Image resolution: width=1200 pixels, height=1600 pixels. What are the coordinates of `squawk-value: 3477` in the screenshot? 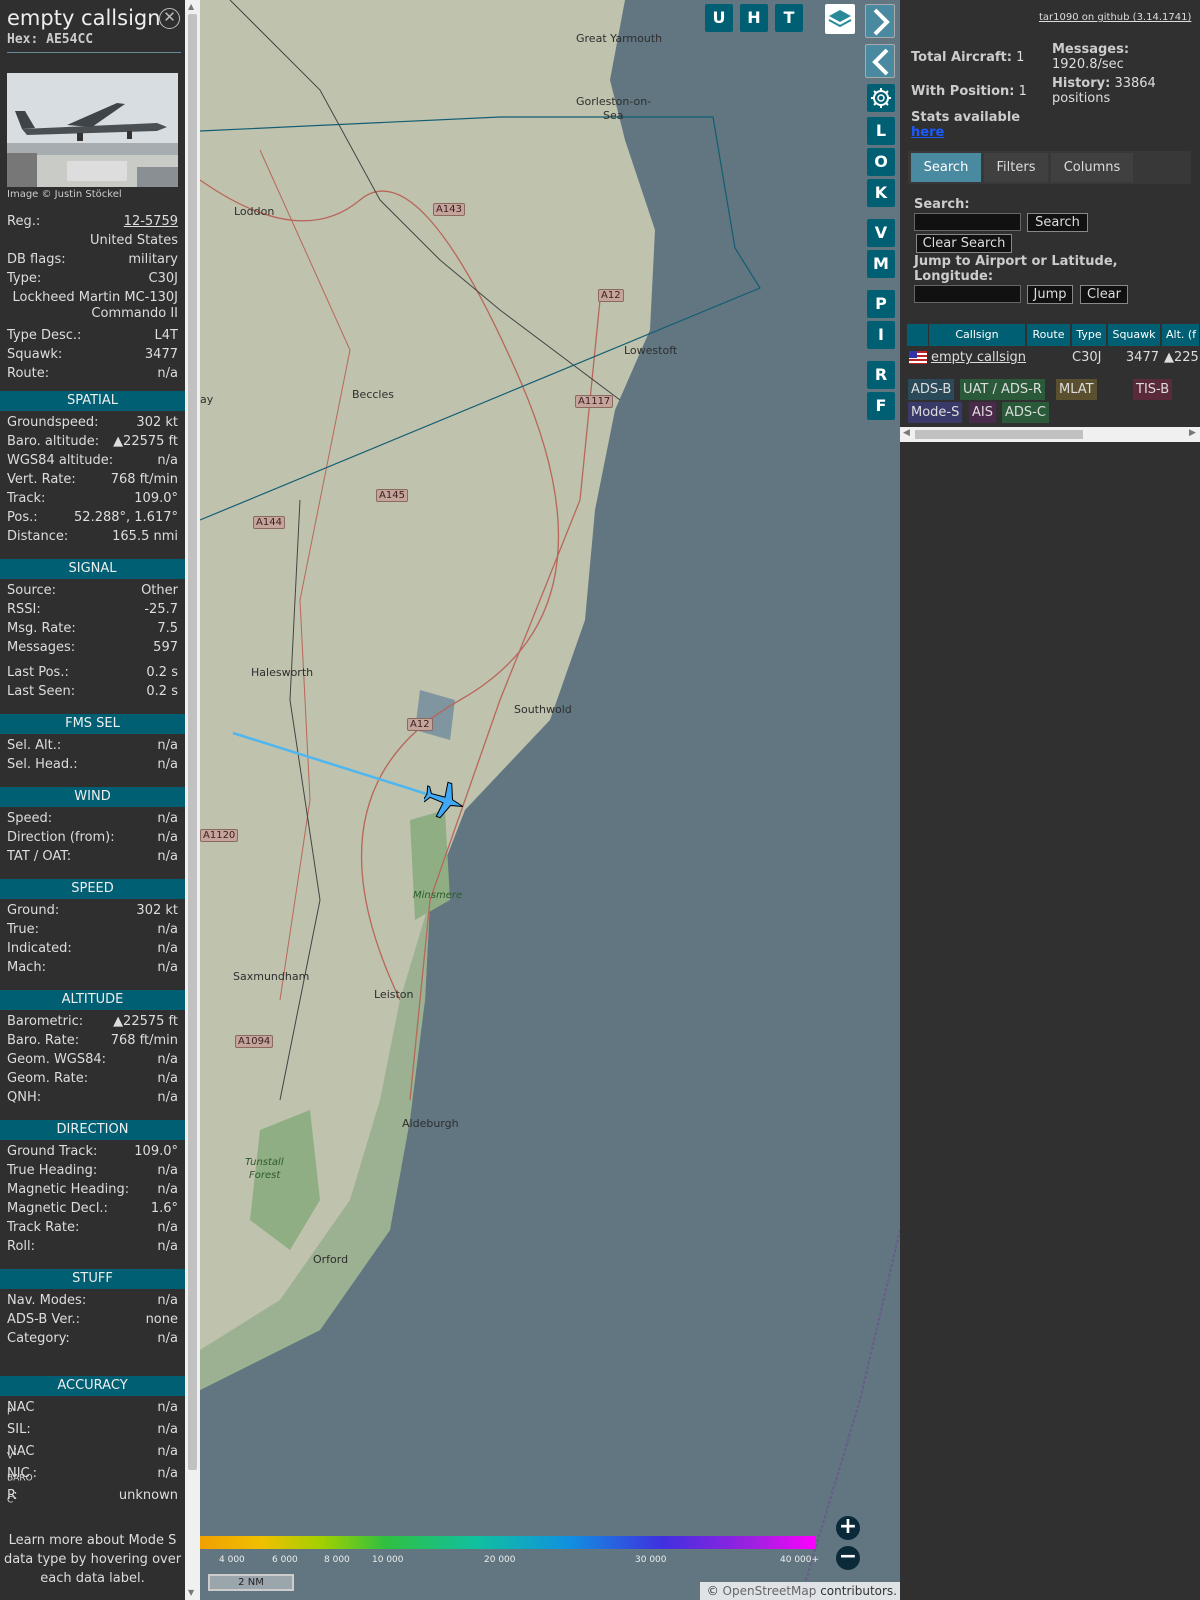 It's located at (161, 354).